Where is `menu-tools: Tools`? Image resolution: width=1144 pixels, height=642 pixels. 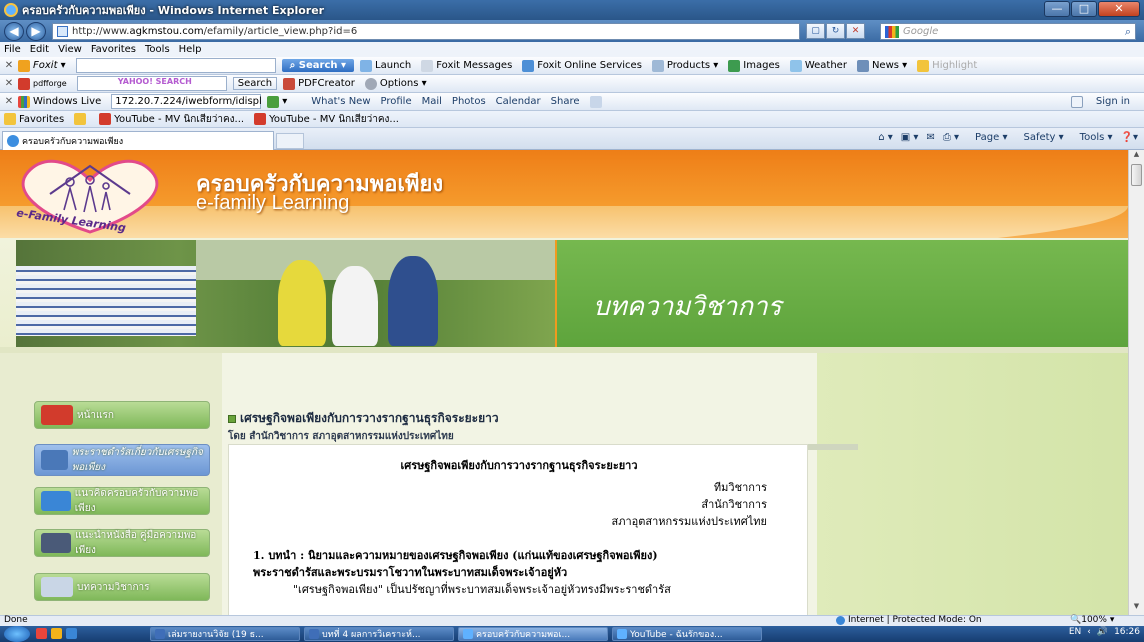 menu-tools: Tools is located at coordinates (157, 49).